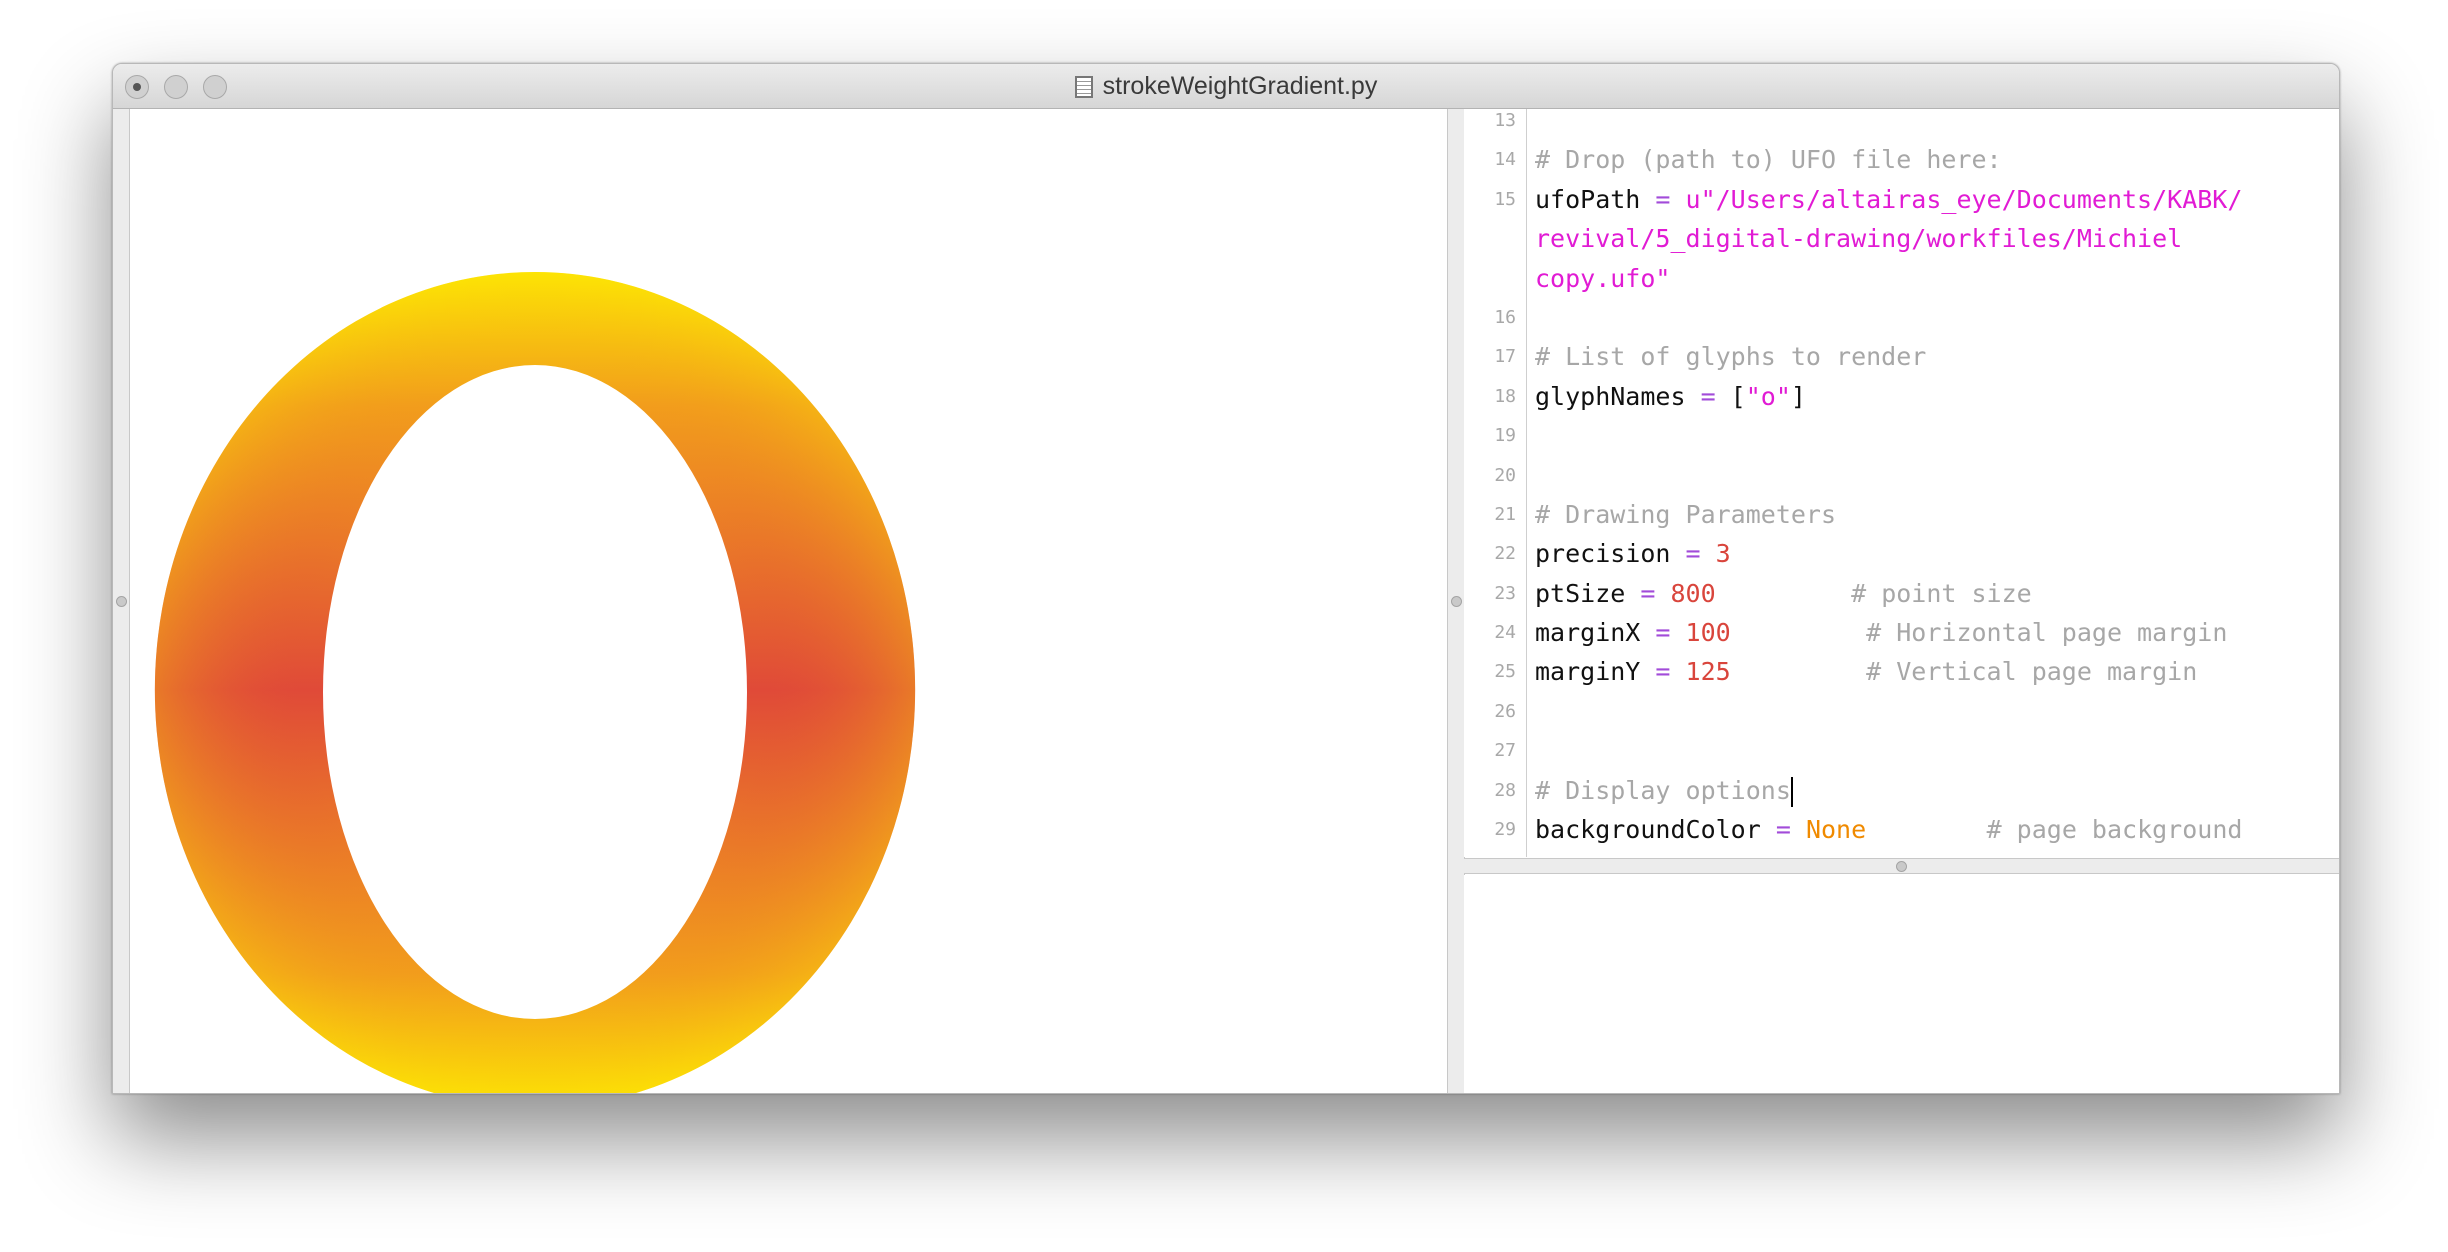 The image size is (2448, 1252). What do you see at coordinates (1901, 514) in the screenshot?
I see `code-line: 21 # Drawing Parameters` at bounding box center [1901, 514].